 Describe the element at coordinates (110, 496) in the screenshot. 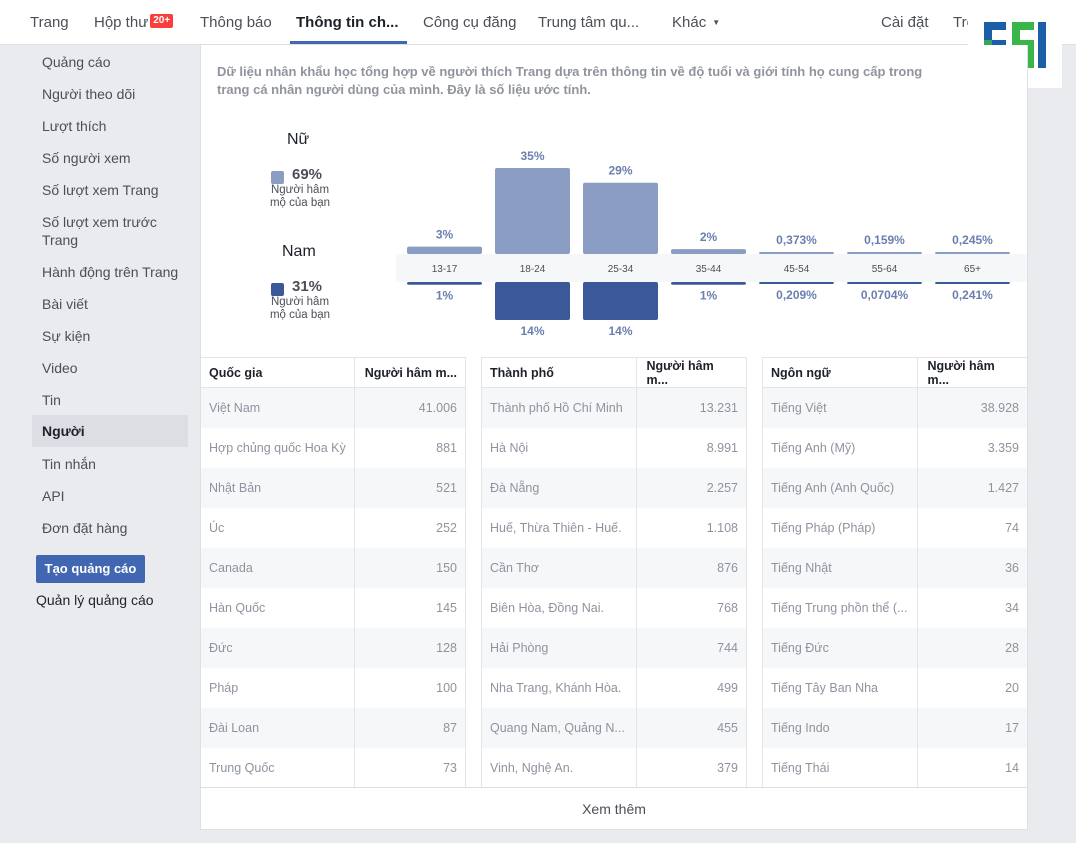

I see `sidebar-item-api: API` at that location.